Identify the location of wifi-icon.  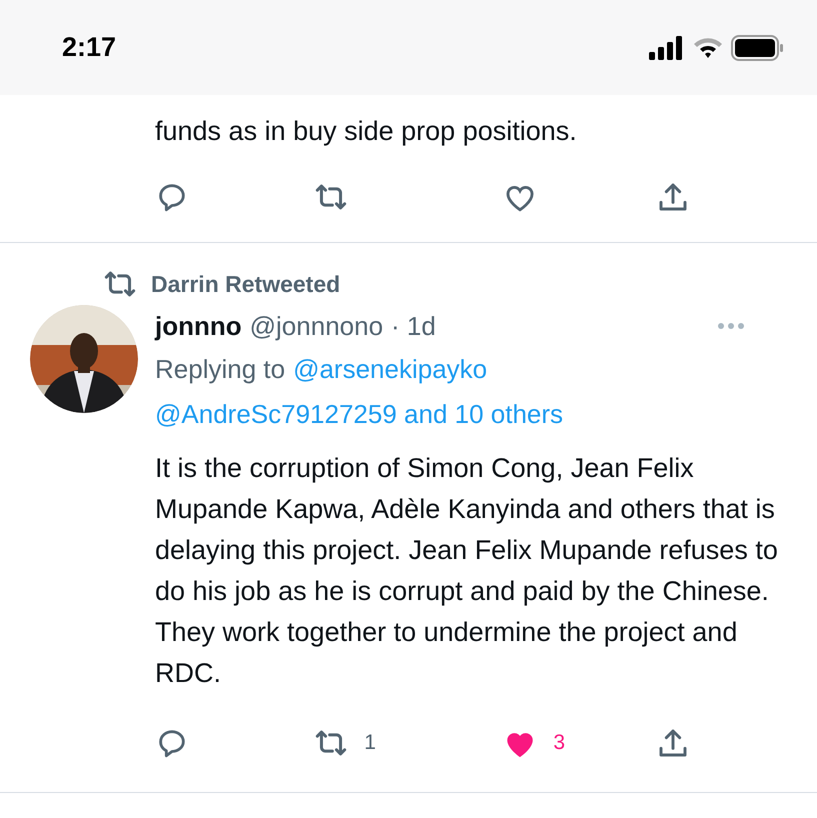
(708, 47).